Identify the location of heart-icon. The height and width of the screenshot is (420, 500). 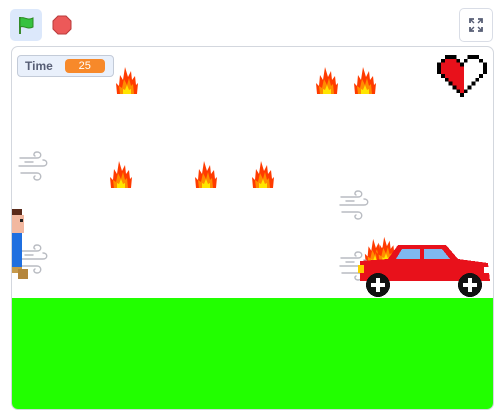
(462, 76).